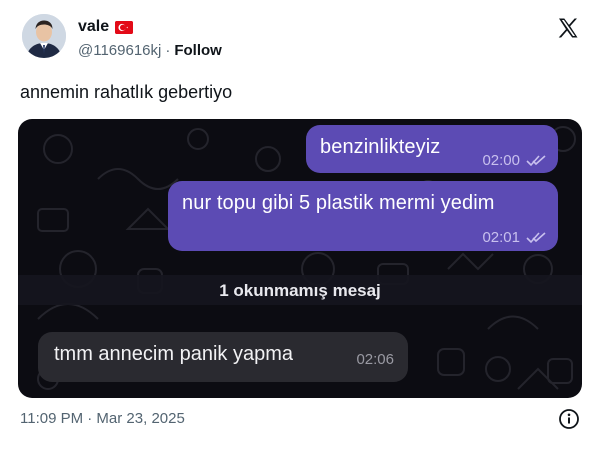  Describe the element at coordinates (173, 354) in the screenshot. I see `message-text: tmm annecim panik yapma` at that location.